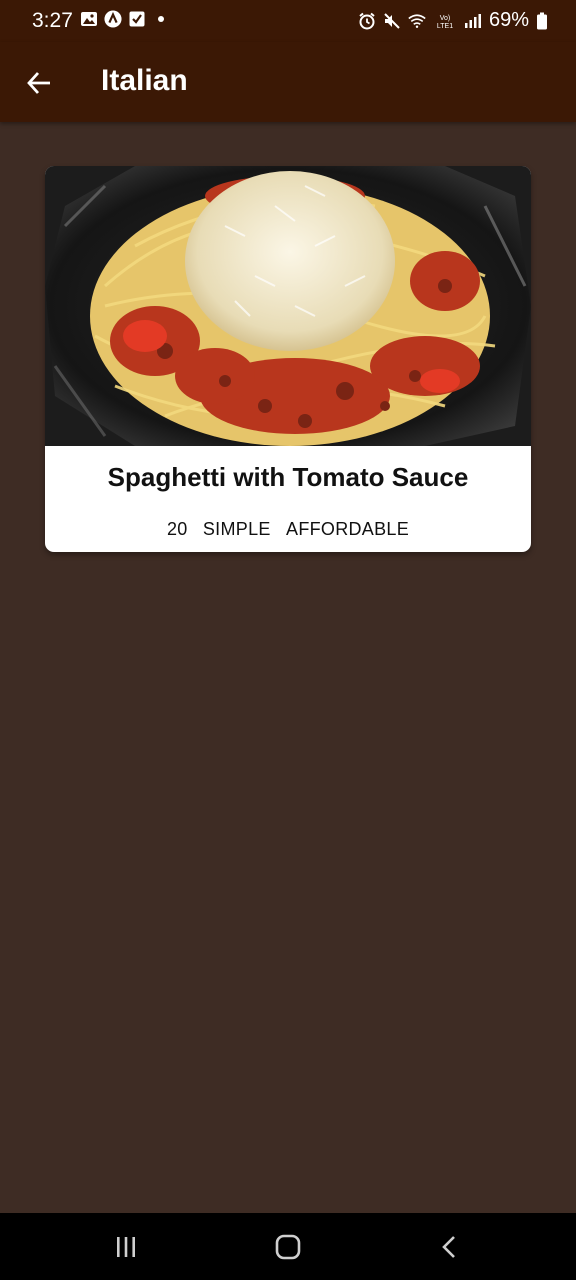 The image size is (576, 1280). I want to click on mute-icon, so click(392, 21).